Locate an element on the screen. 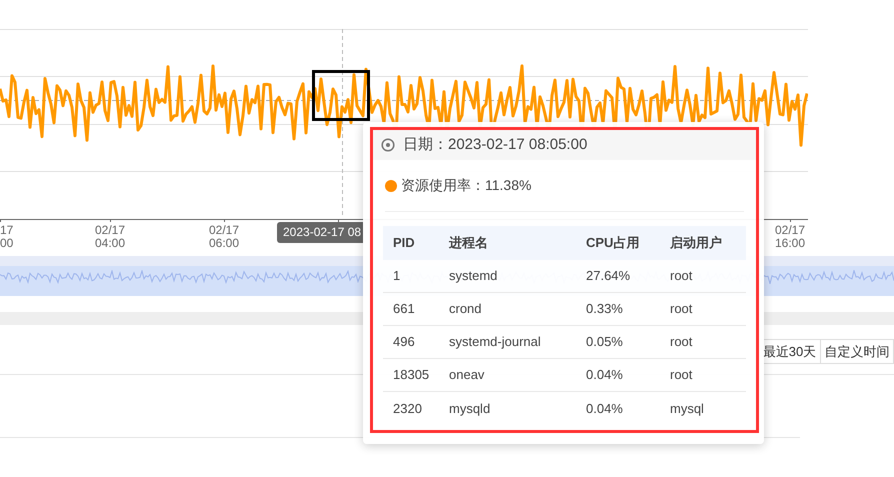 This screenshot has height=477, width=894. axis-time-label: 06:00 is located at coordinates (224, 243).